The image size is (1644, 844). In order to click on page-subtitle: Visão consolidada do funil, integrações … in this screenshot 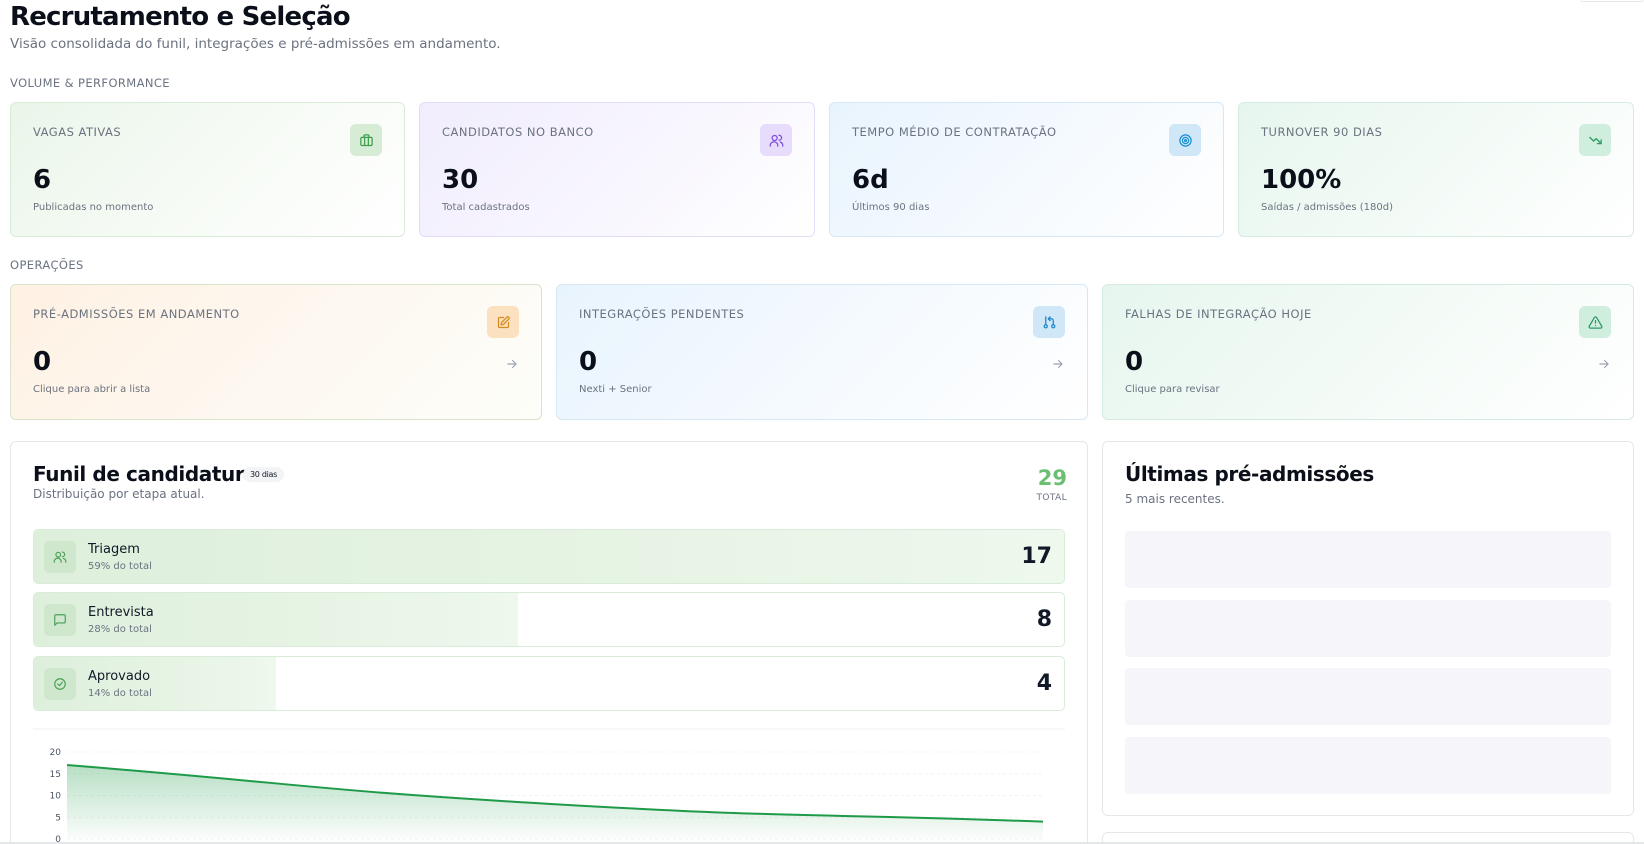, I will do `click(255, 44)`.